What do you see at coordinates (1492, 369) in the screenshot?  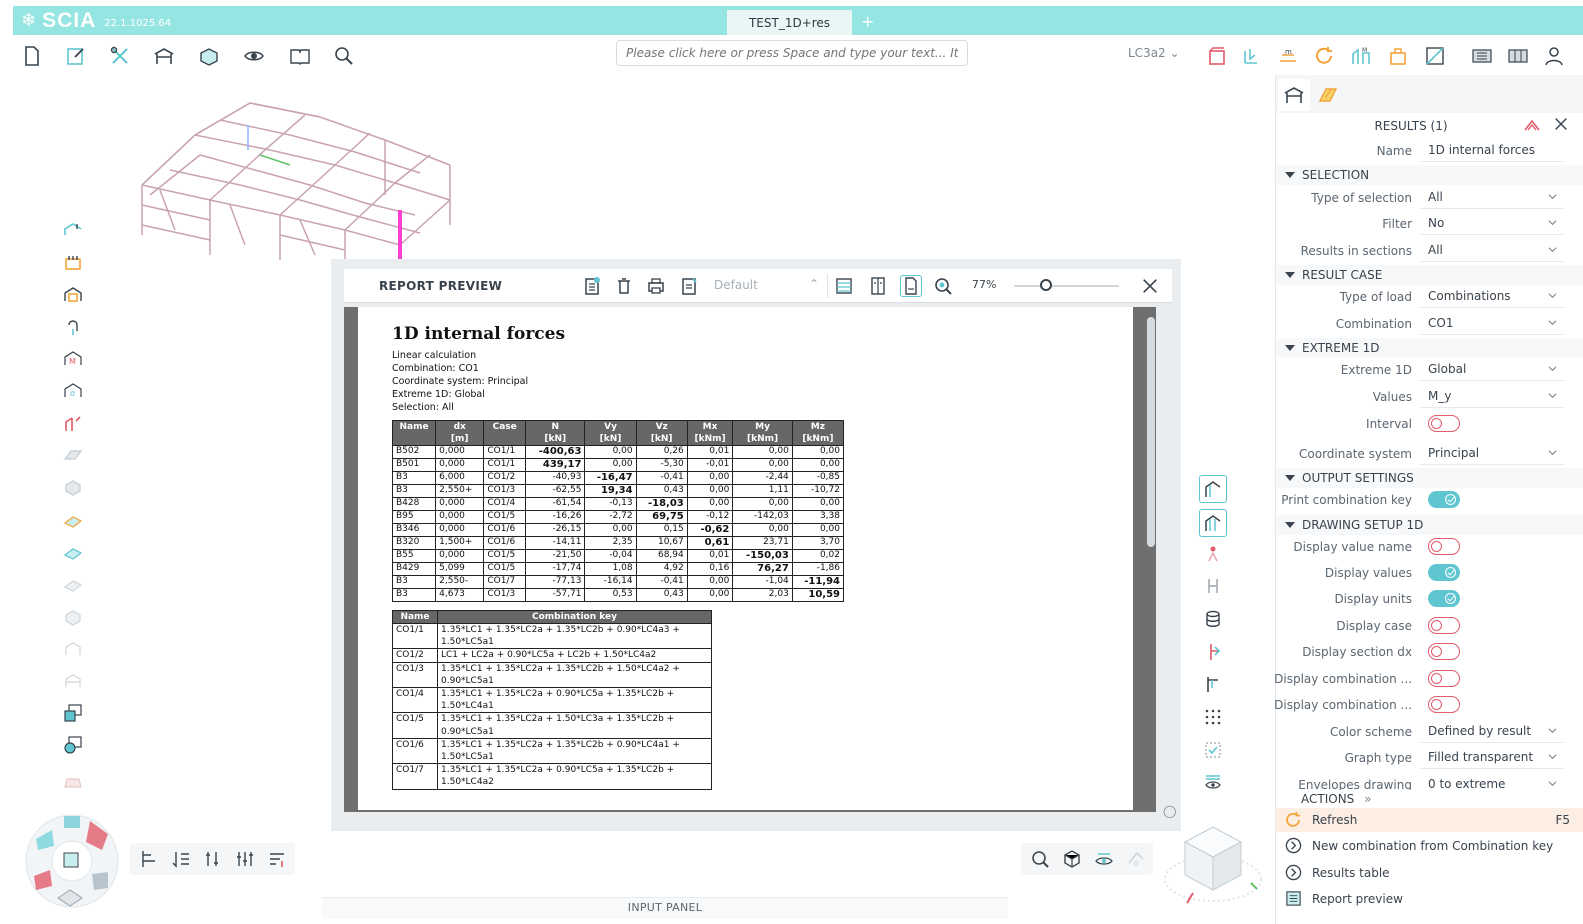 I see `extreme-1d-select: Global` at bounding box center [1492, 369].